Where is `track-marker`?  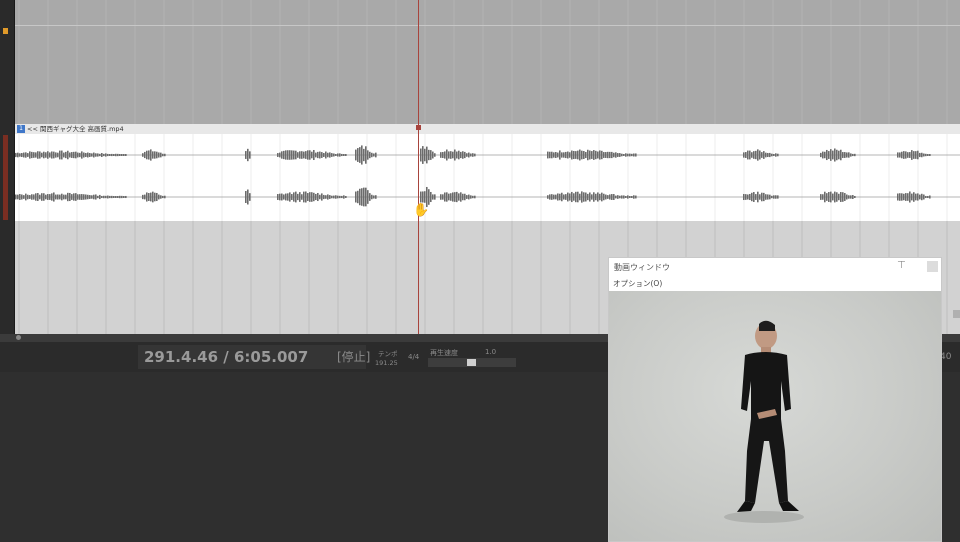
track-marker is located at coordinates (5, 31).